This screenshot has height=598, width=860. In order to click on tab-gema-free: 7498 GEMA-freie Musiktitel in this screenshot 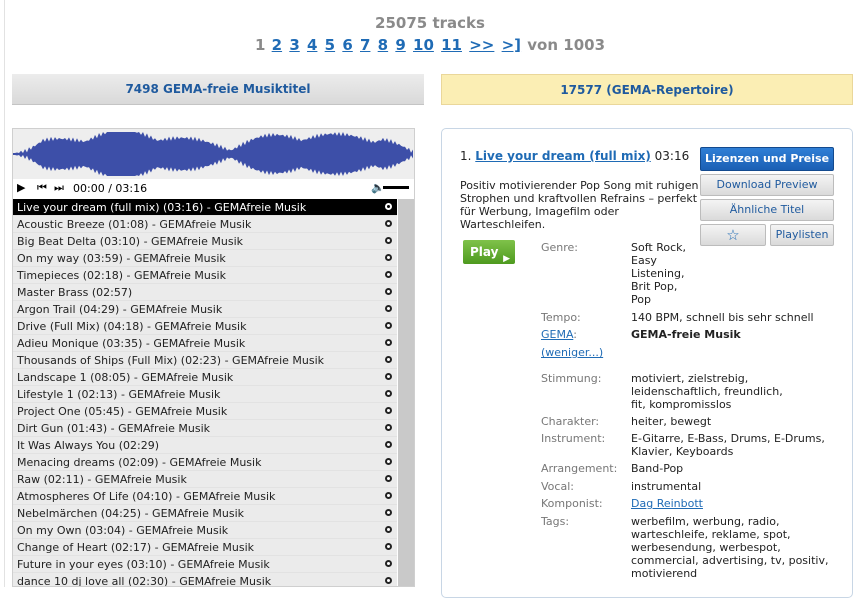, I will do `click(218, 89)`.